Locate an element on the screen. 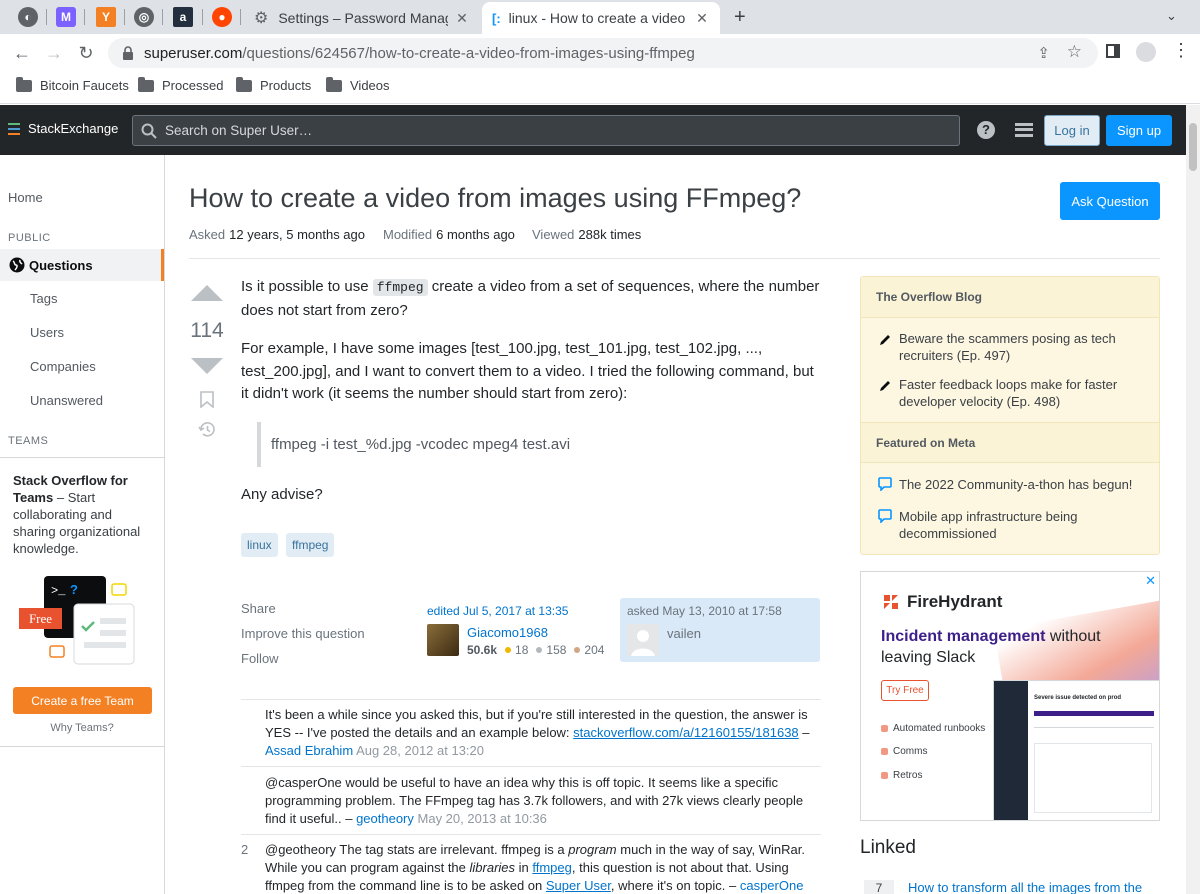  inline-code: ffmpeg is located at coordinates (400, 287).